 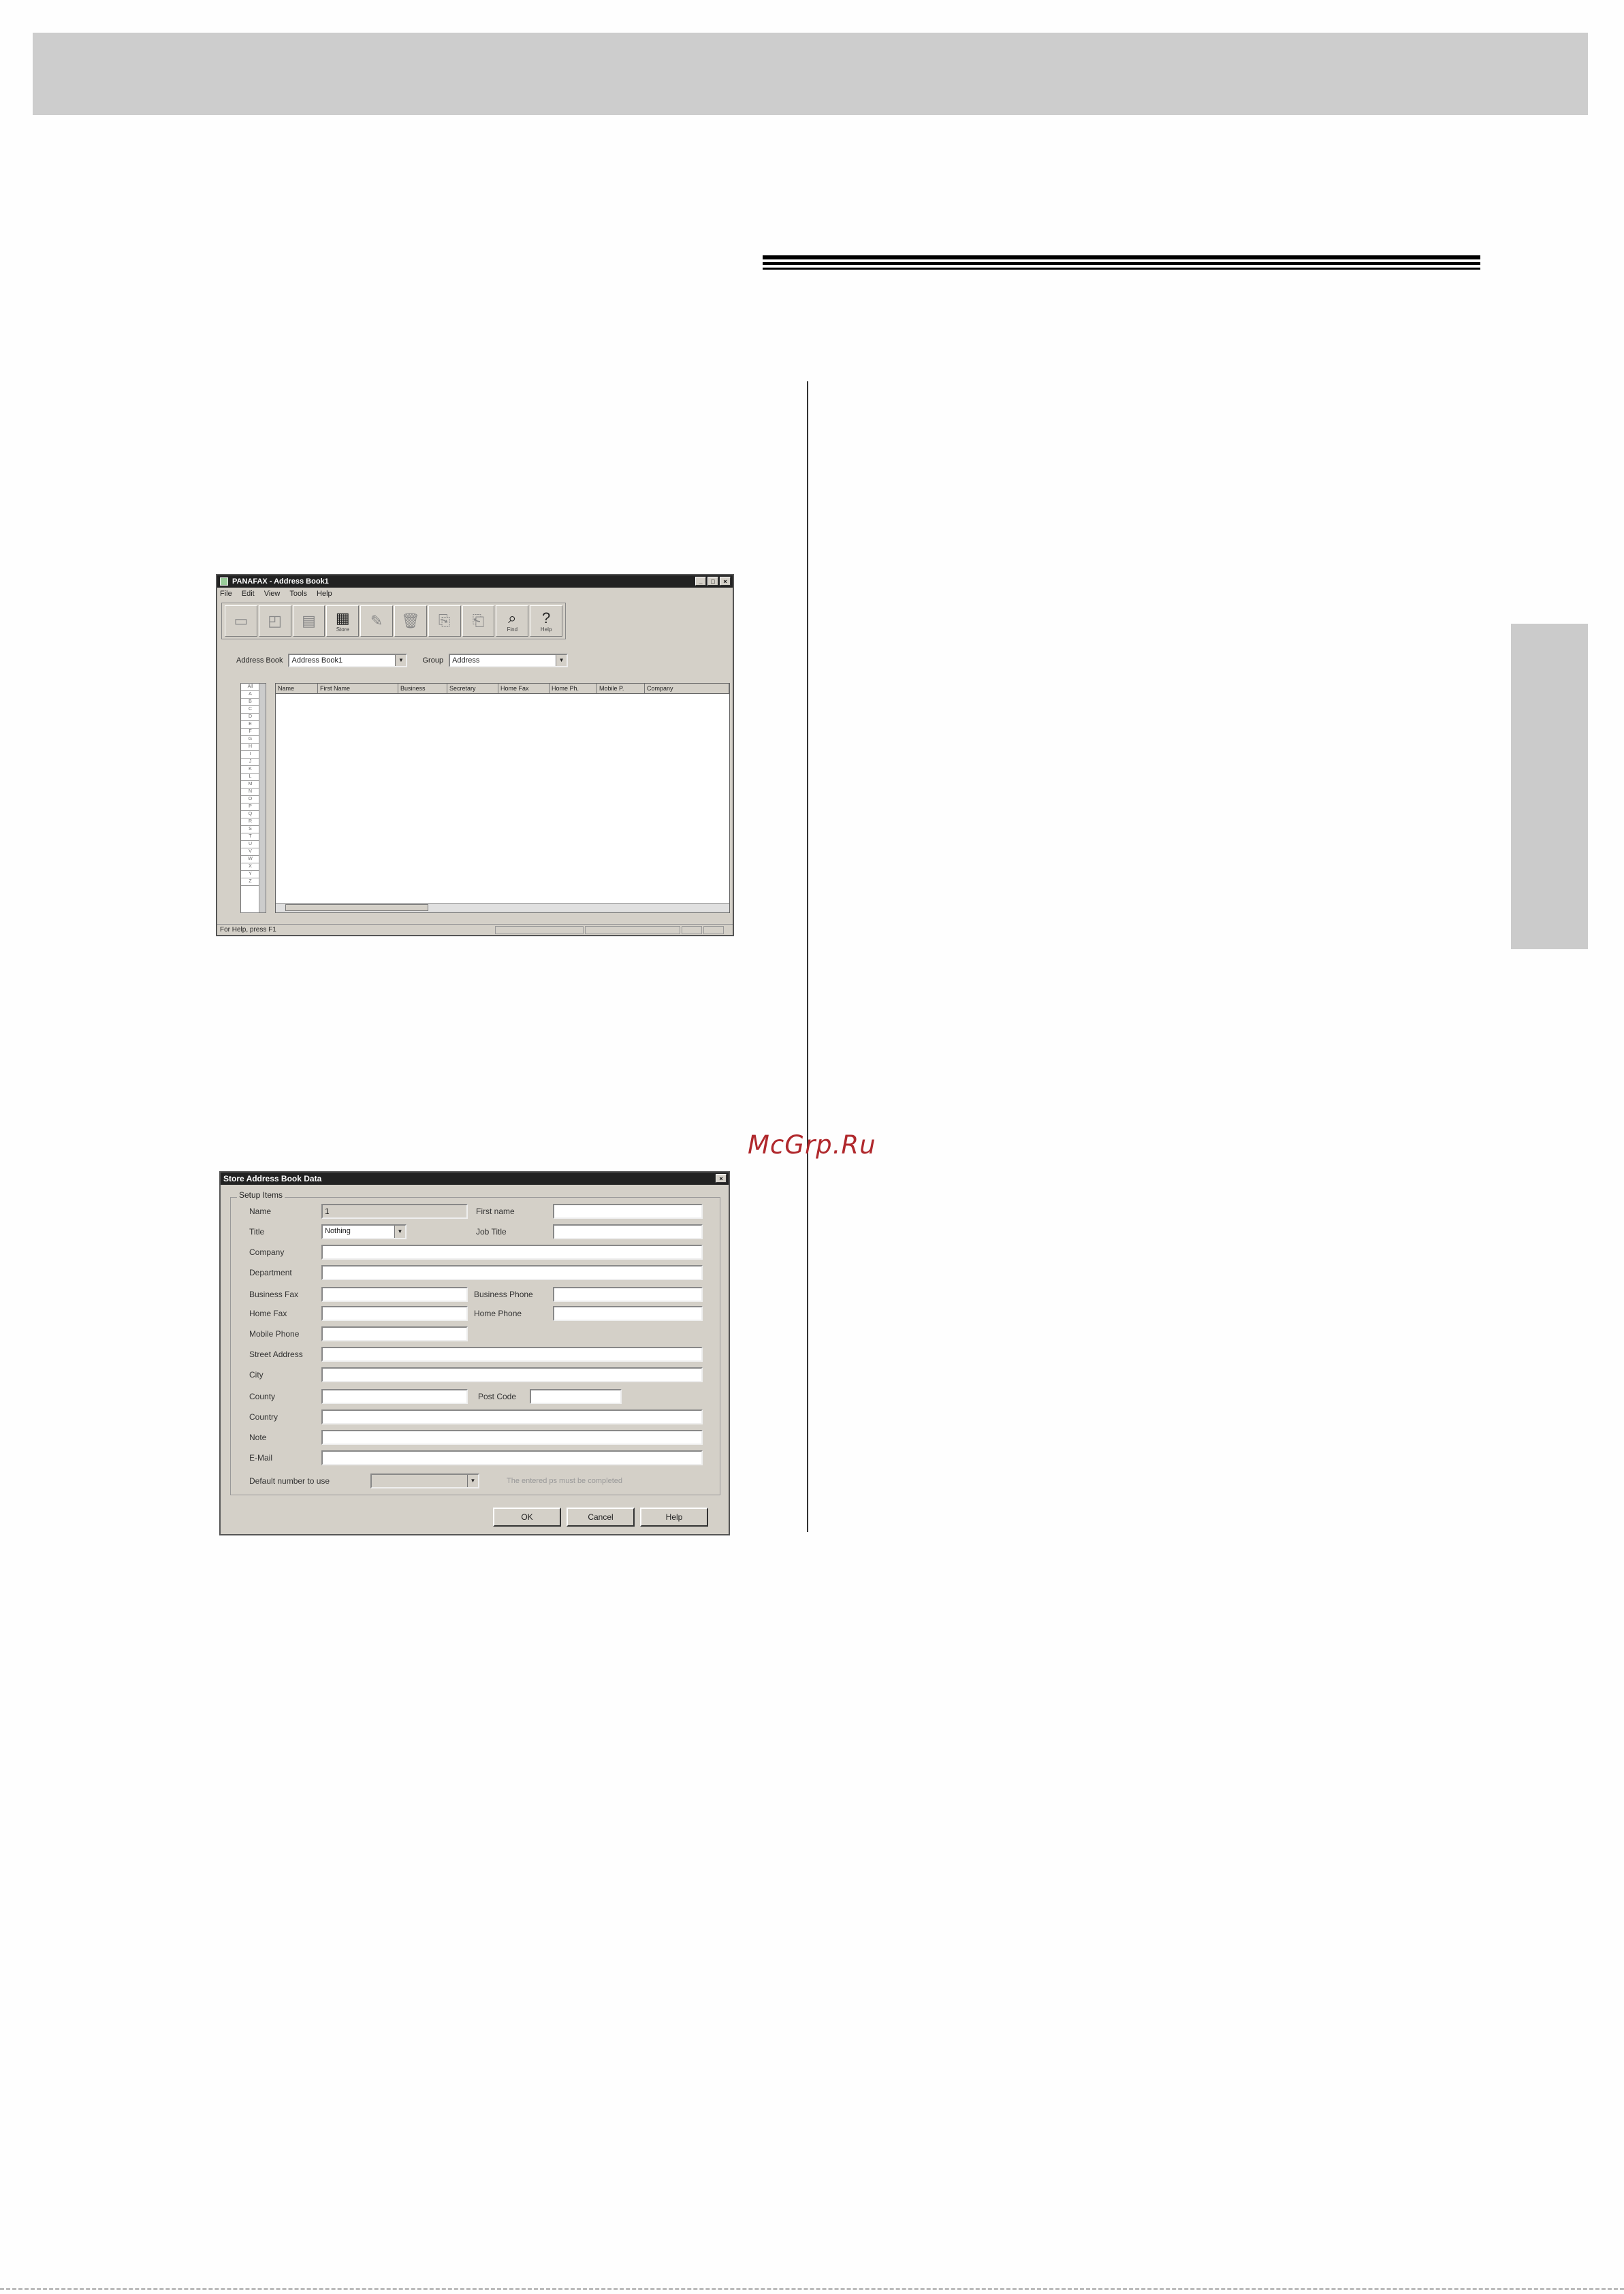 I want to click on department-field, so click(x=512, y=1272).